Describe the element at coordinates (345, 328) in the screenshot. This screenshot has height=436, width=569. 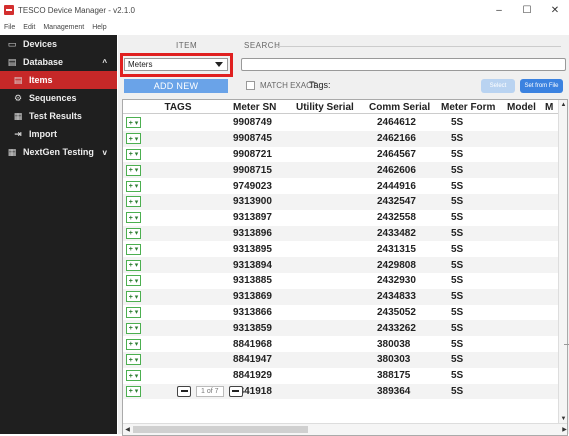
I see `table-row: + ▾ 9313859 2433262 5S` at that location.